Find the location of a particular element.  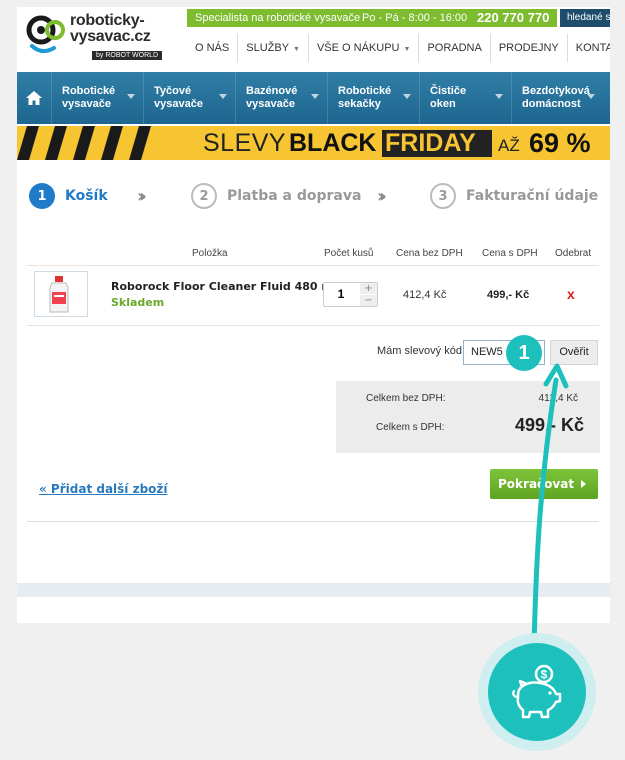

cat-line: Bezdotyková is located at coordinates (556, 91).